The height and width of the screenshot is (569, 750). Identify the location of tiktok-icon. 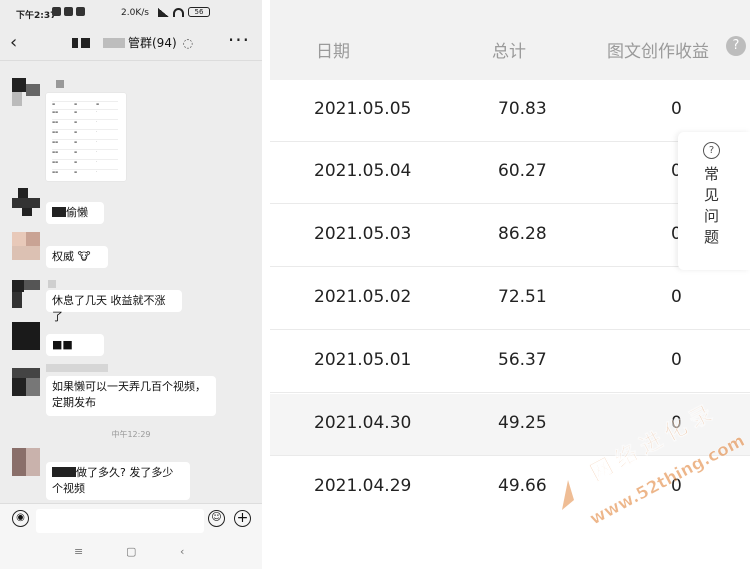
(68, 11).